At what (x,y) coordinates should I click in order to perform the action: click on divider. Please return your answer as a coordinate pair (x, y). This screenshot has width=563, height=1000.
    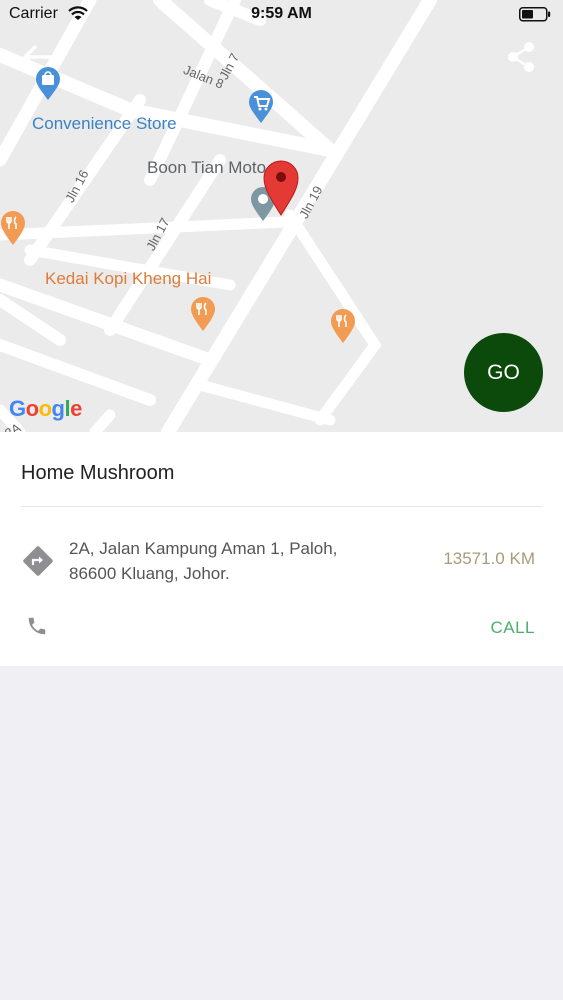
    Looking at the image, I should click on (281, 506).